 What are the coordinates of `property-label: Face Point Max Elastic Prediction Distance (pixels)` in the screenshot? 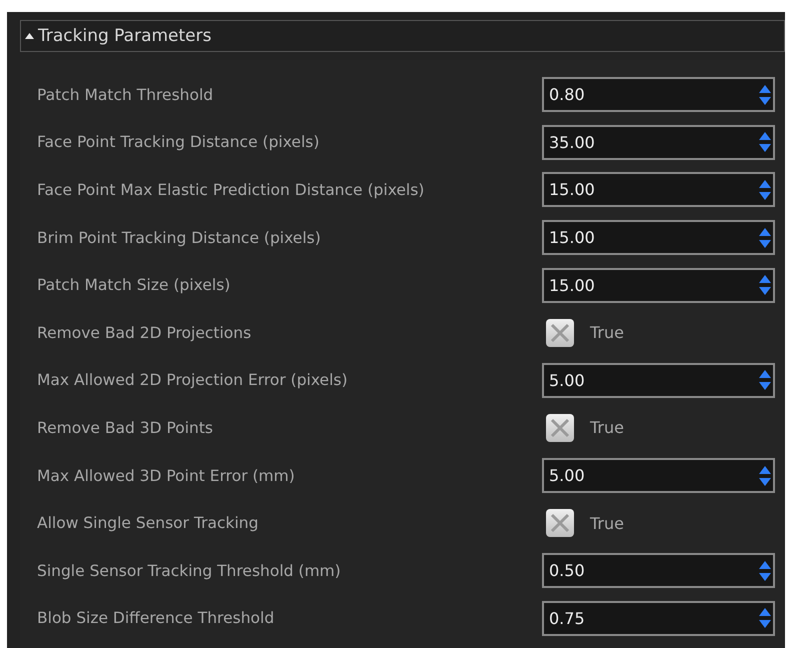 It's located at (230, 189).